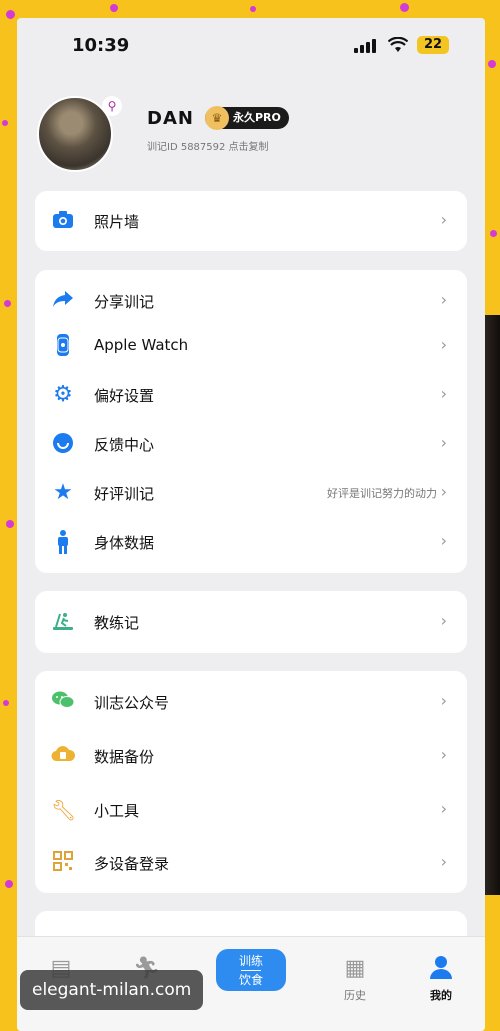 Image resolution: width=500 pixels, height=1031 pixels. Describe the element at coordinates (112, 106) in the screenshot. I see `search-icon: ⚲` at that location.